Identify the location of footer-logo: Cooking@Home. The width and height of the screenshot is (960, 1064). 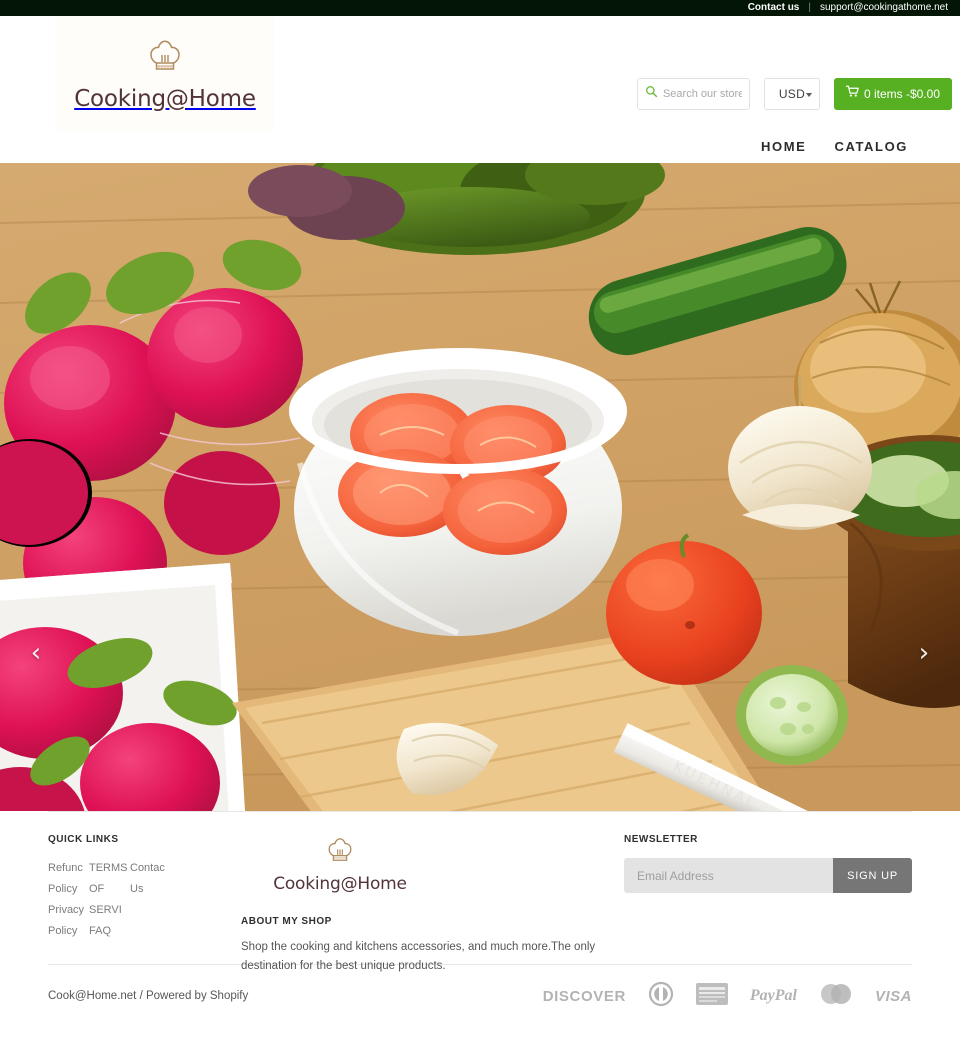
(340, 864).